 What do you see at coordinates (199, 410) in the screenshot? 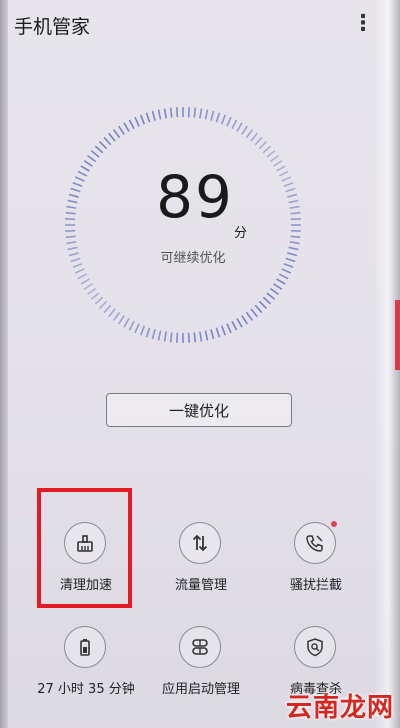
I see `one-key-optimize-button: 一键优化` at bounding box center [199, 410].